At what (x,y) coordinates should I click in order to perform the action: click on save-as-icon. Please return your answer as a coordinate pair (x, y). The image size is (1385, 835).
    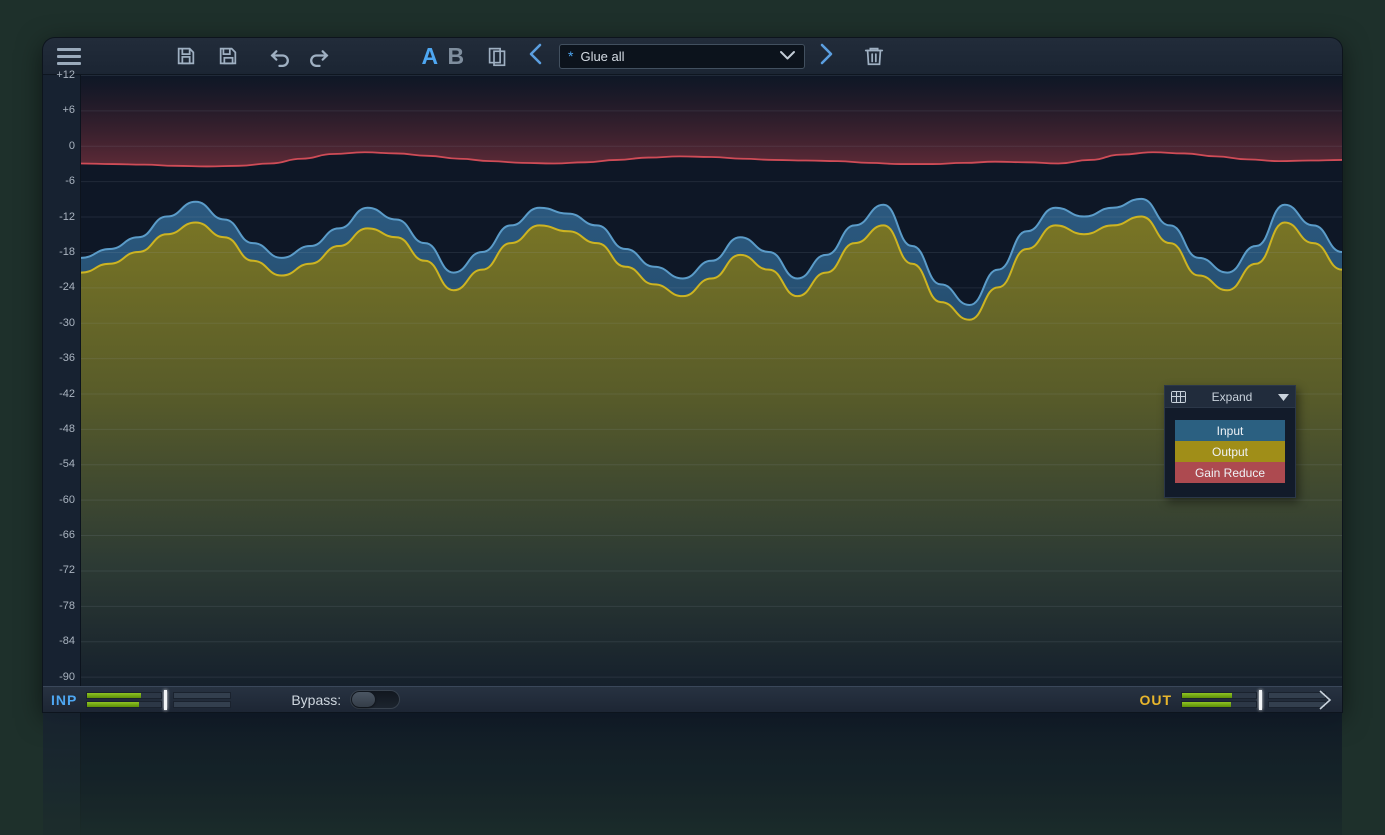
    Looking at the image, I should click on (228, 56).